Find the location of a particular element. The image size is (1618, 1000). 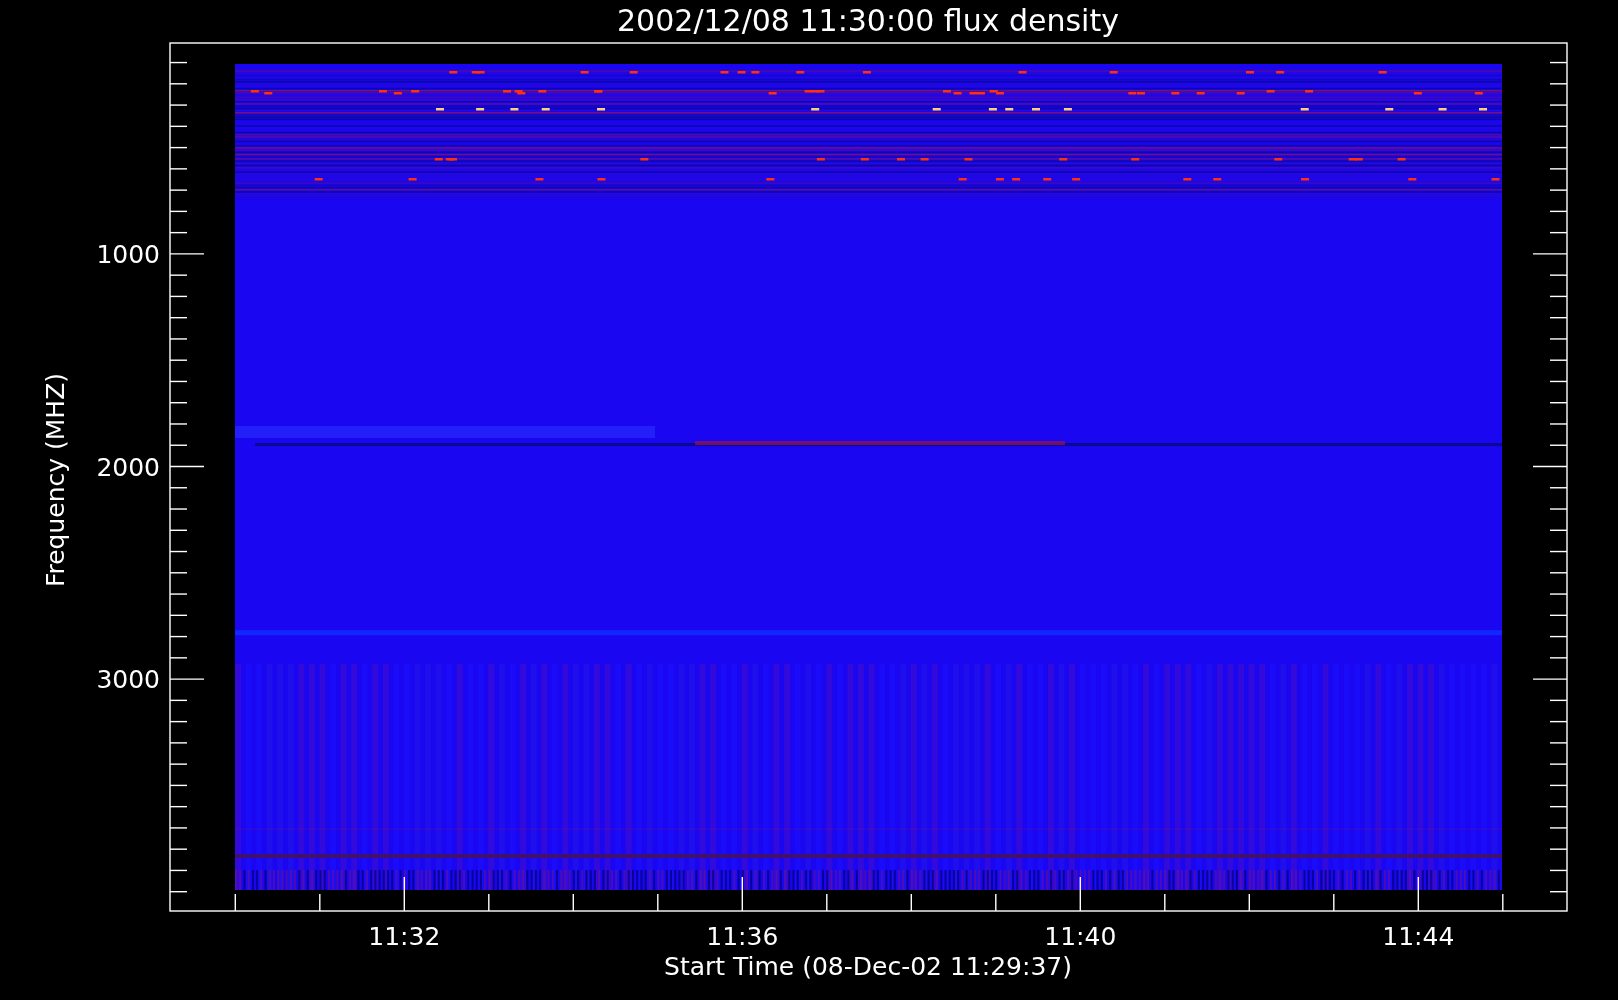

y-tick-label: 1000 is located at coordinates (128, 254).